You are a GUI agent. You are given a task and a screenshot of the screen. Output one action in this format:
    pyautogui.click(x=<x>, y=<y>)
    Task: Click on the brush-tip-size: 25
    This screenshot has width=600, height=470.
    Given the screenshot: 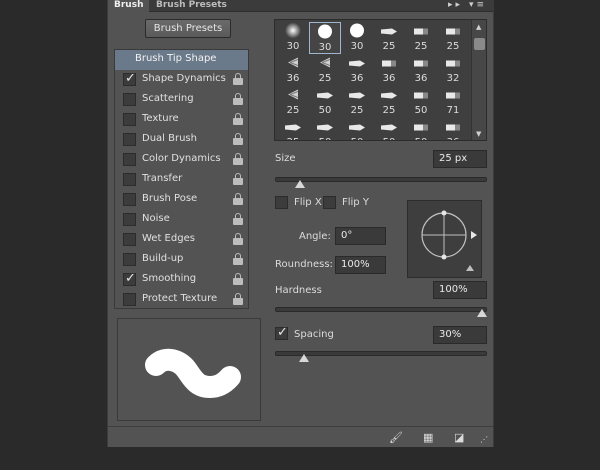 What is the action you would take?
    pyautogui.click(x=357, y=110)
    